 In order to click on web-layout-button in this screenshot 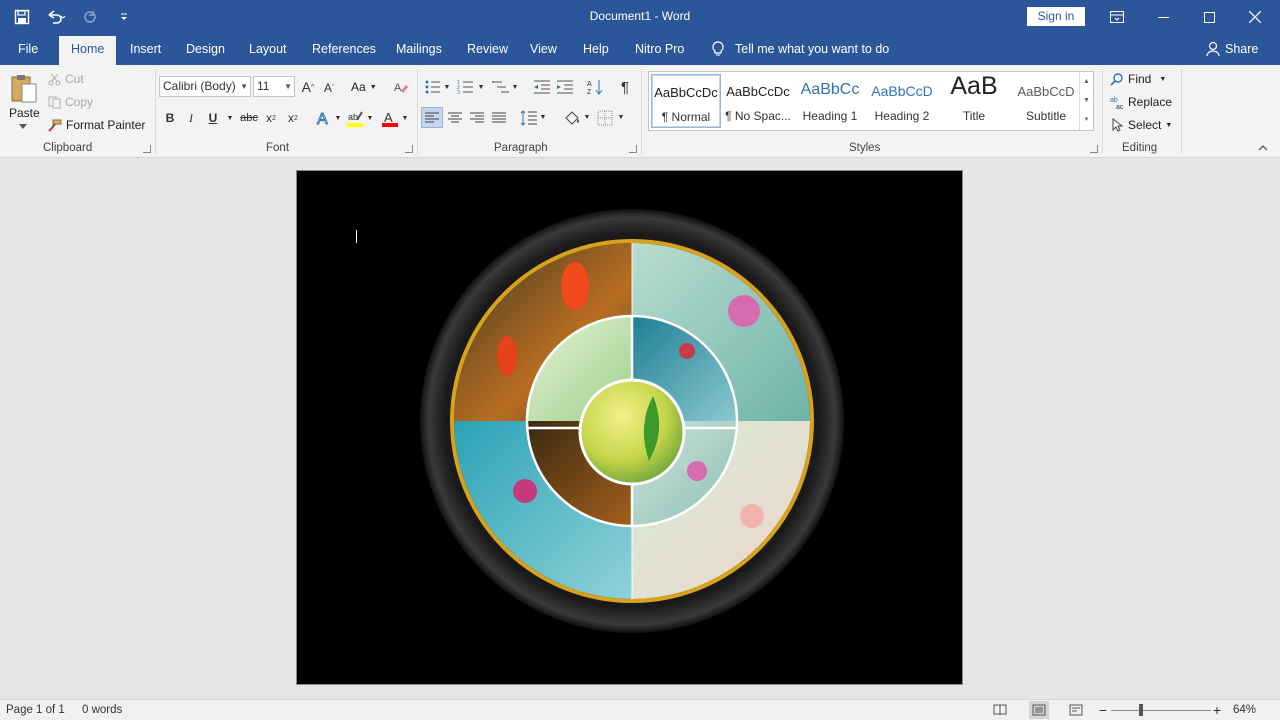, I will do `click(1076, 710)`.